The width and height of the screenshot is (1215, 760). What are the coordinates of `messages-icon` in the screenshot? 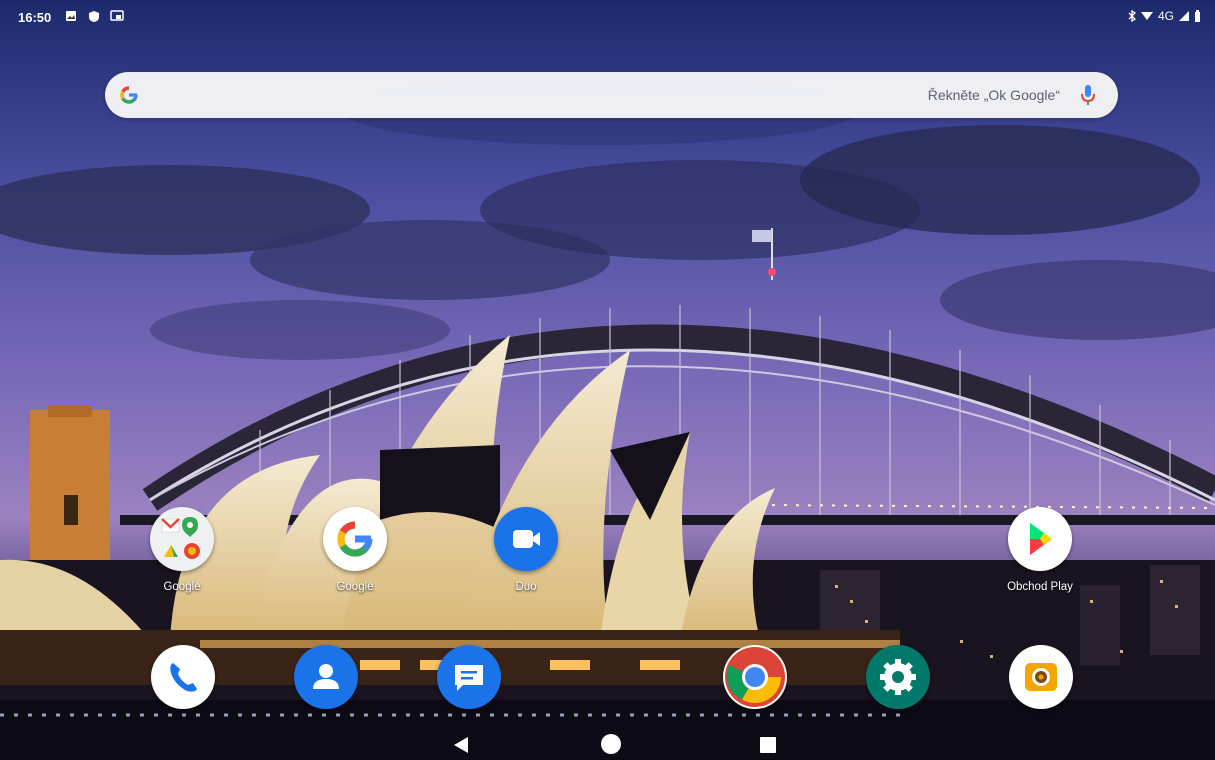 It's located at (469, 677).